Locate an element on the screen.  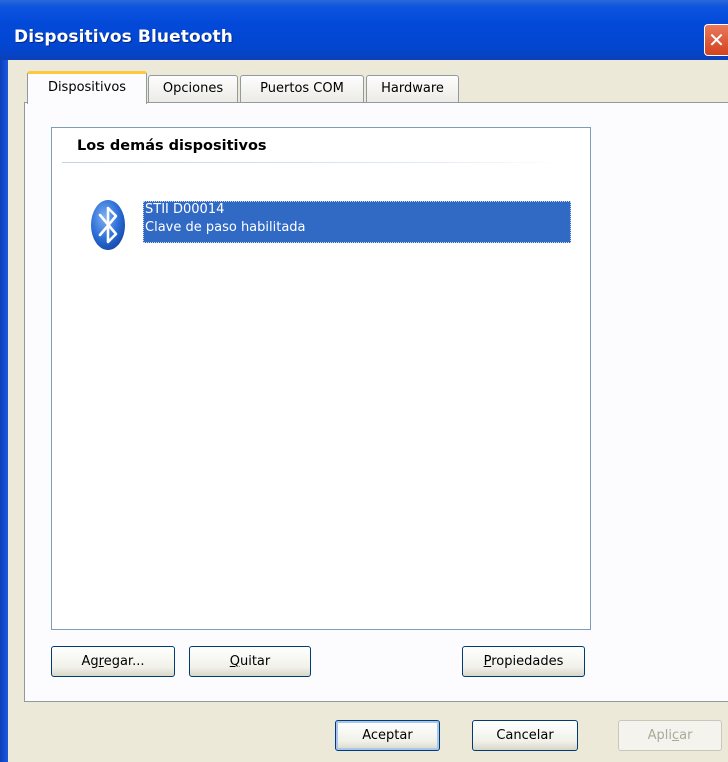
bluetooth-icon is located at coordinates (108, 225).